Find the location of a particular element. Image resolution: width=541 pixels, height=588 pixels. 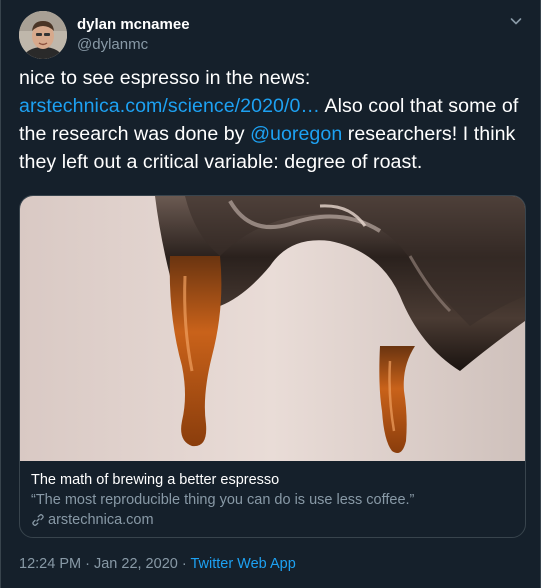

tweet-text-part: nice to see espresso in the news: is located at coordinates (165, 78).